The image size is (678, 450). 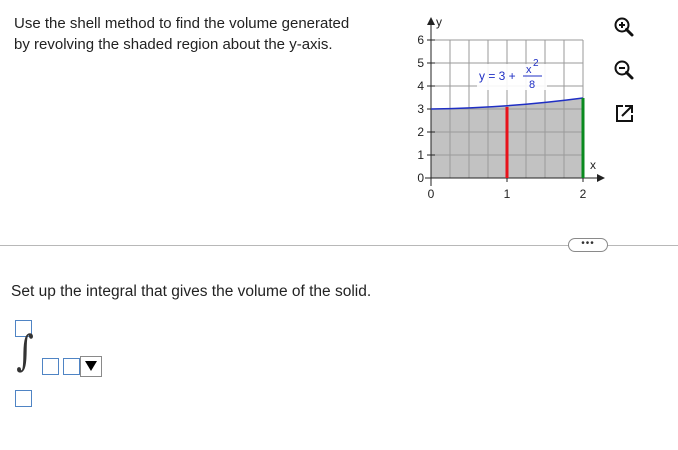 I want to click on differential-dropdown, so click(x=91, y=366).